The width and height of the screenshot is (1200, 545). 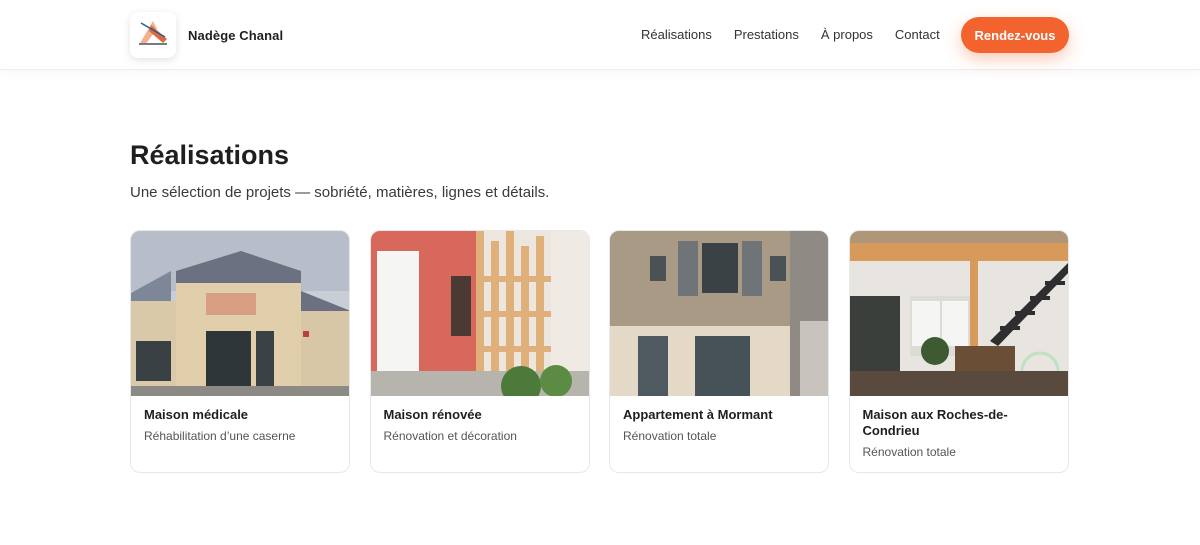 What do you see at coordinates (236, 35) in the screenshot?
I see `brand-name: Nadège Chanal` at bounding box center [236, 35].